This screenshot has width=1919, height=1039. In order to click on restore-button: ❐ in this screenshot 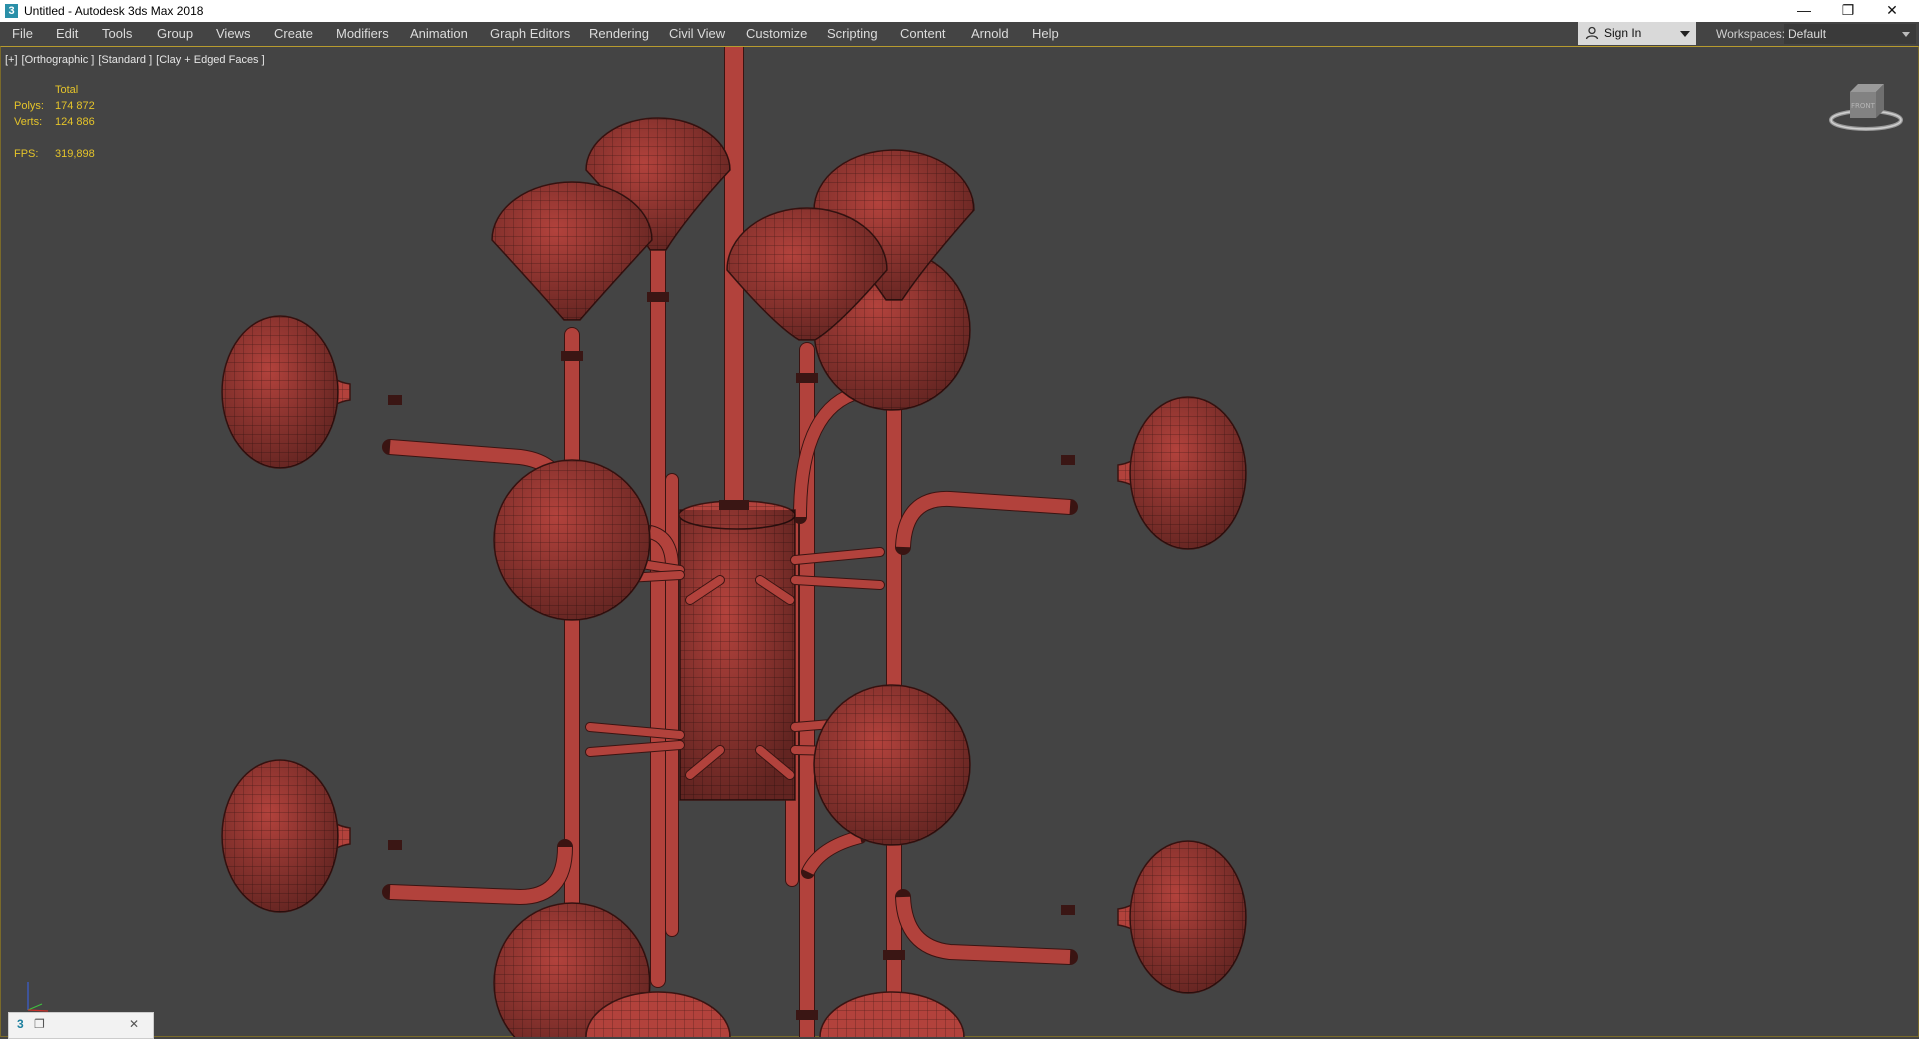, I will do `click(1848, 11)`.